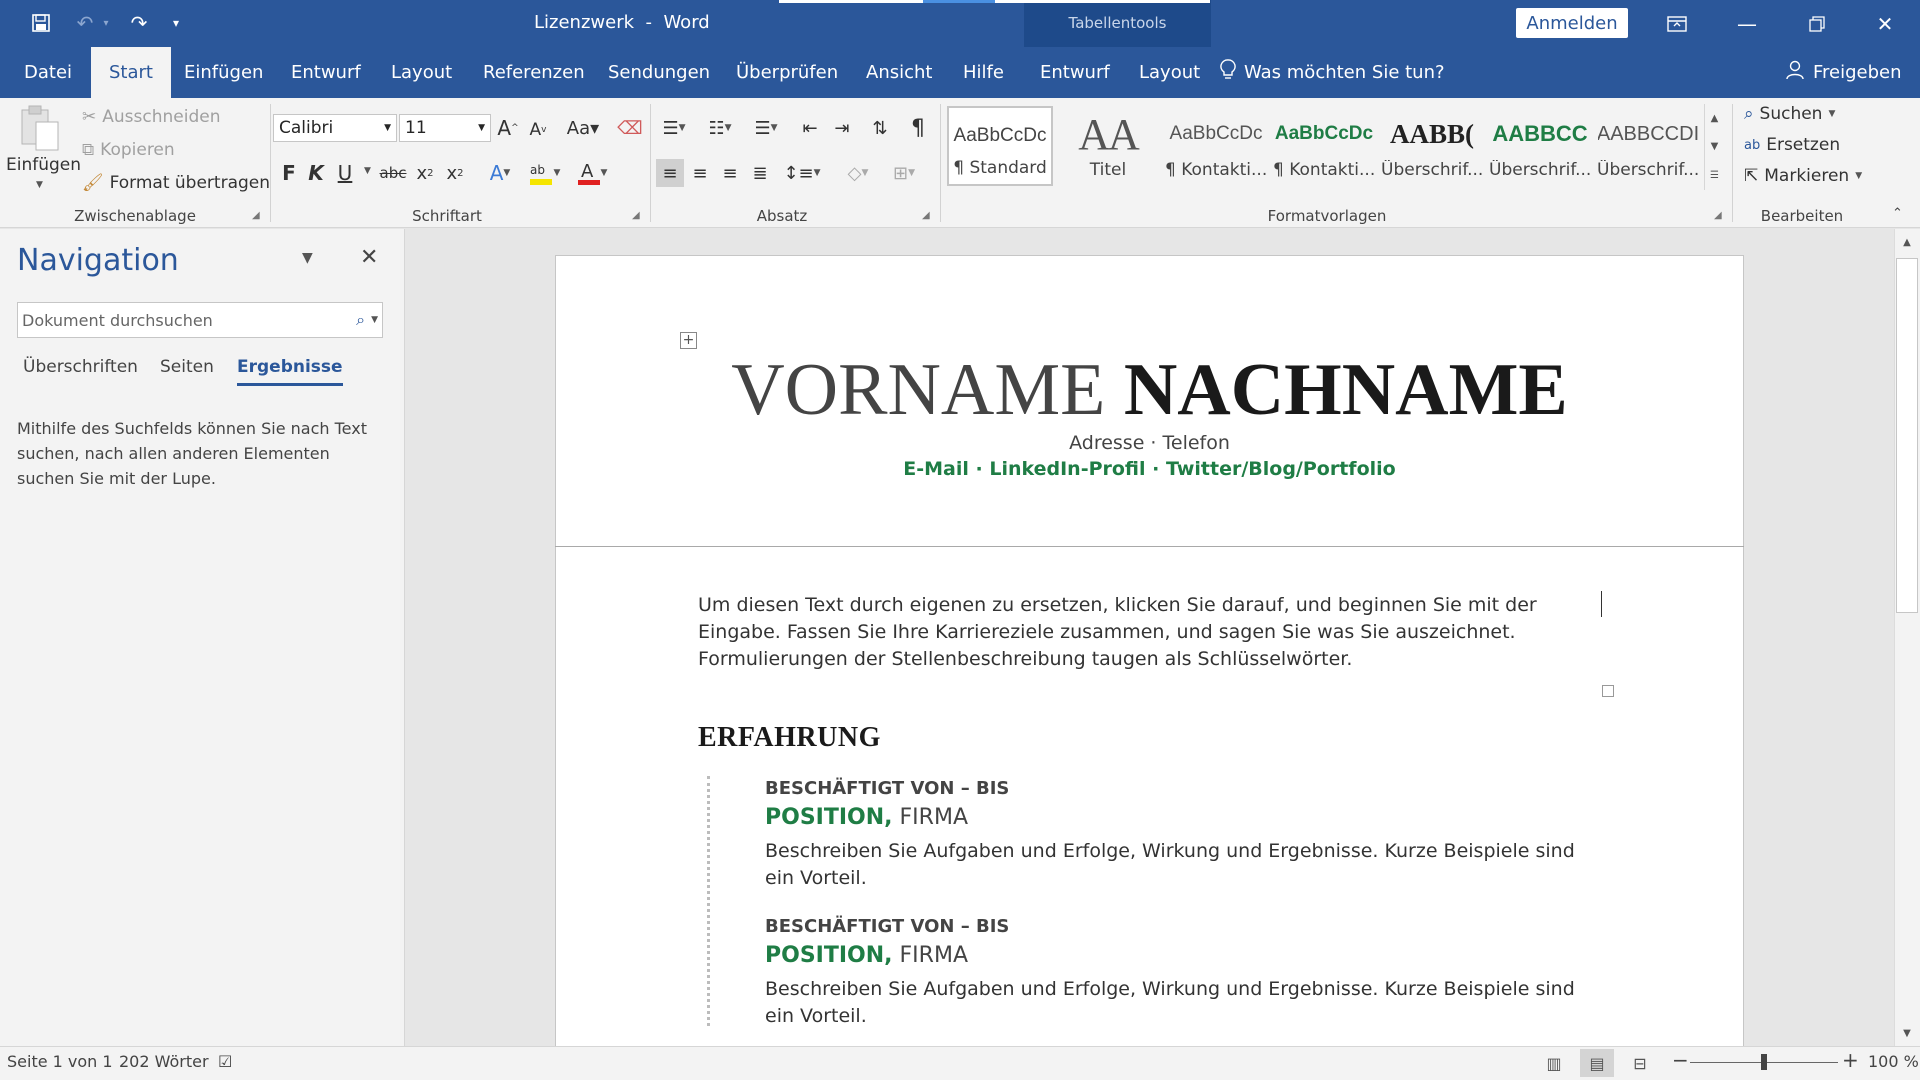 The image size is (1920, 1080). Describe the element at coordinates (787, 72) in the screenshot. I see `tab-ueberpruefen: Überprüfen` at that location.